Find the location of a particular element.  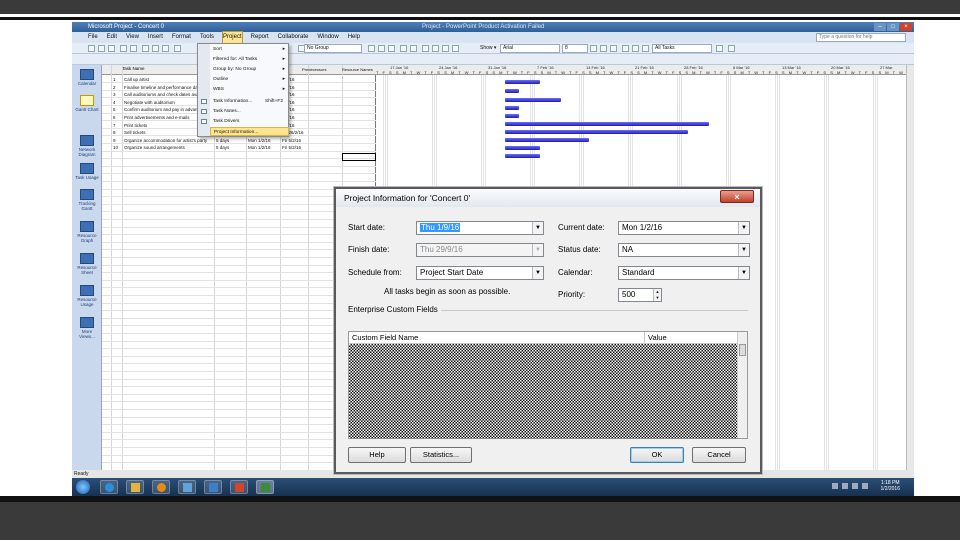

taskbar-explorer is located at coordinates (135, 487).